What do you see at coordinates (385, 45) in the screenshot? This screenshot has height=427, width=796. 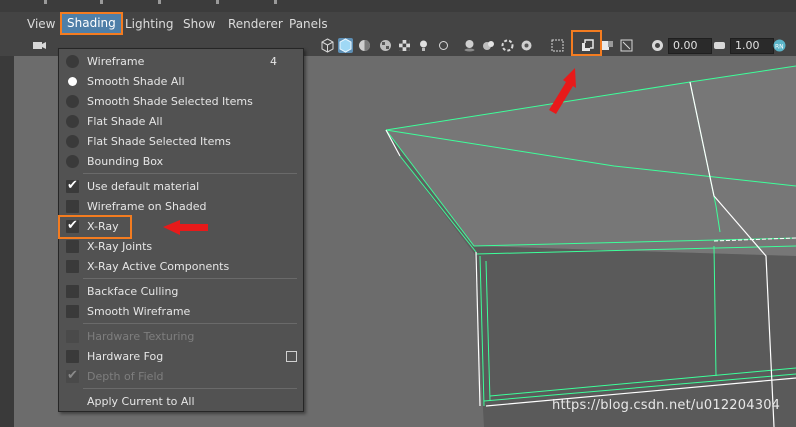 I see `texture-icon` at bounding box center [385, 45].